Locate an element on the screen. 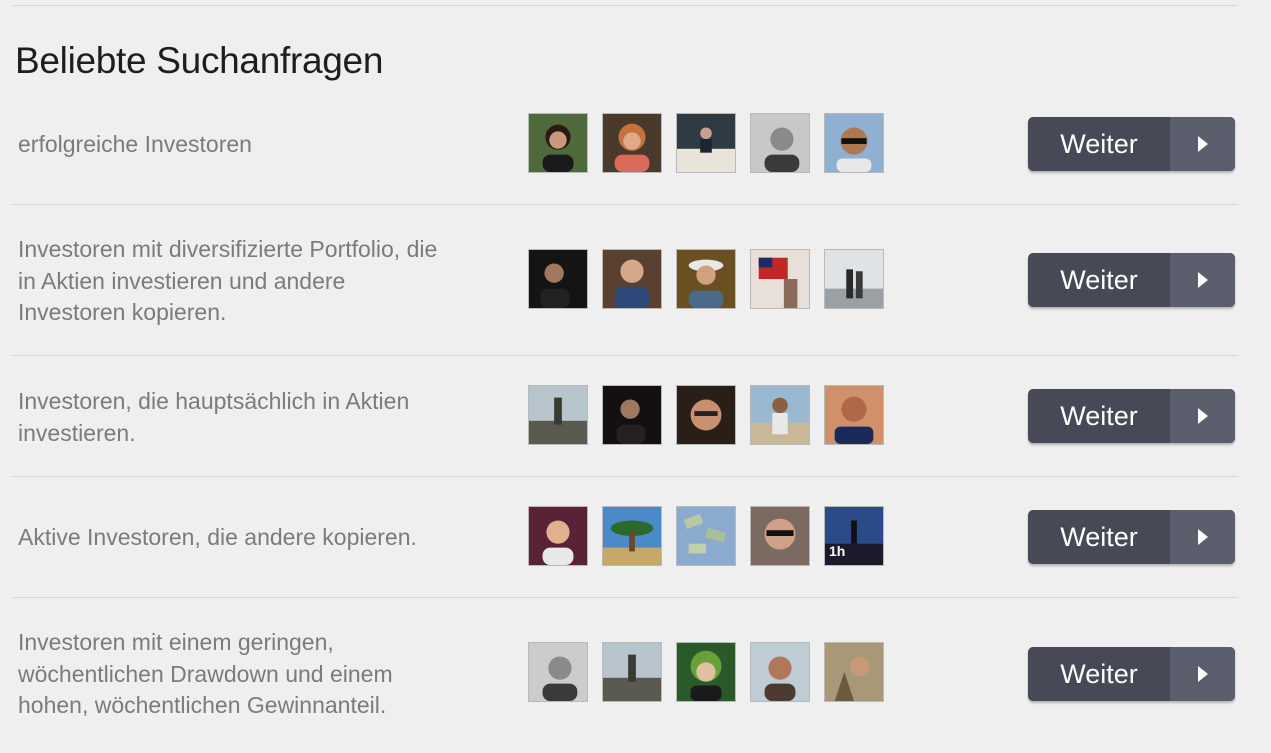 The height and width of the screenshot is (753, 1271). investor-avatars: 1h is located at coordinates (713, 537).